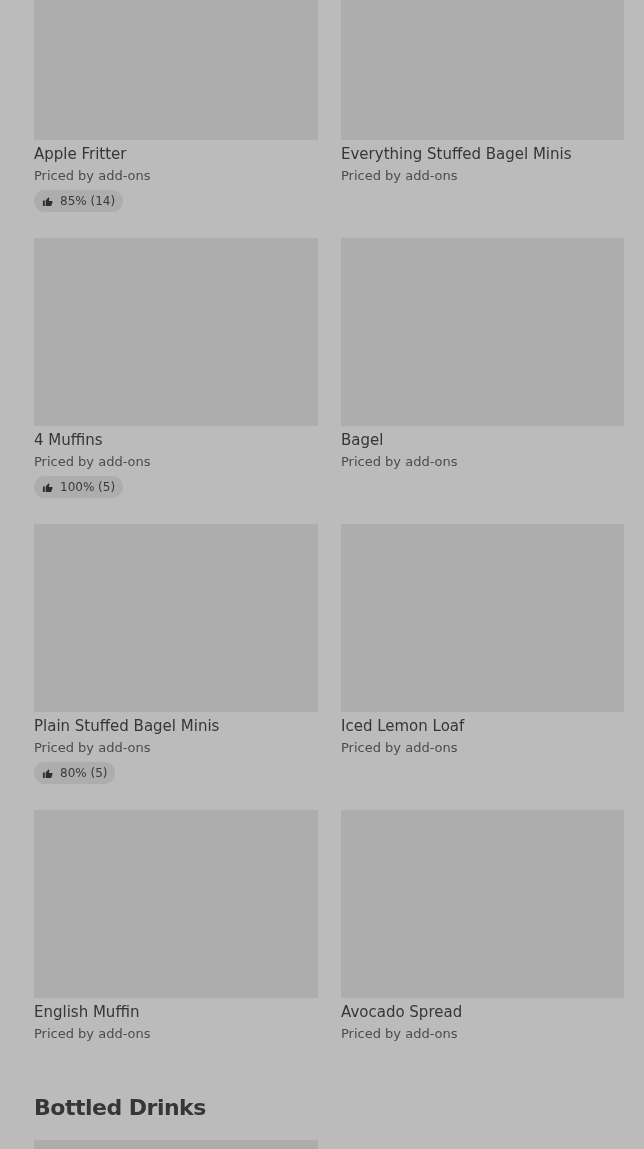 The width and height of the screenshot is (644, 1149). Describe the element at coordinates (362, 440) in the screenshot. I see `item-name: Bagel` at that location.